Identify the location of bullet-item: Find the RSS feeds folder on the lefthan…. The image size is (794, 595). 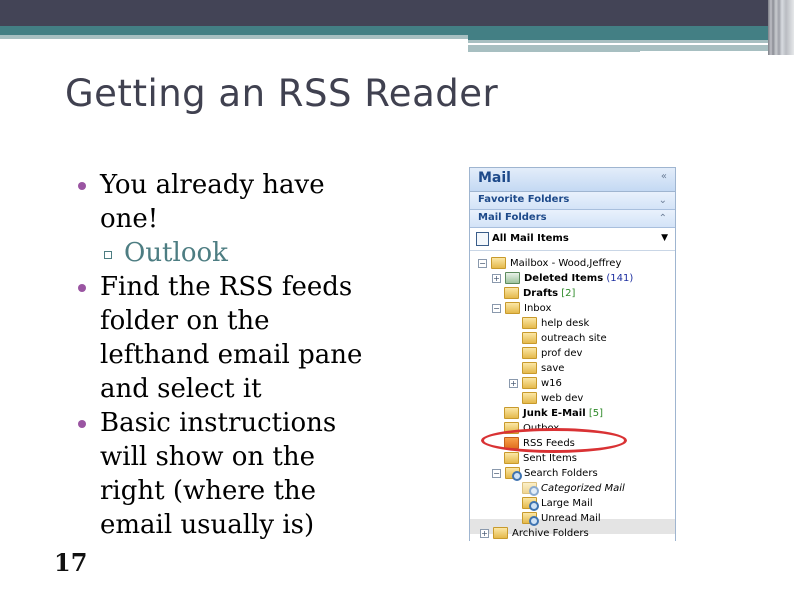
(226, 338).